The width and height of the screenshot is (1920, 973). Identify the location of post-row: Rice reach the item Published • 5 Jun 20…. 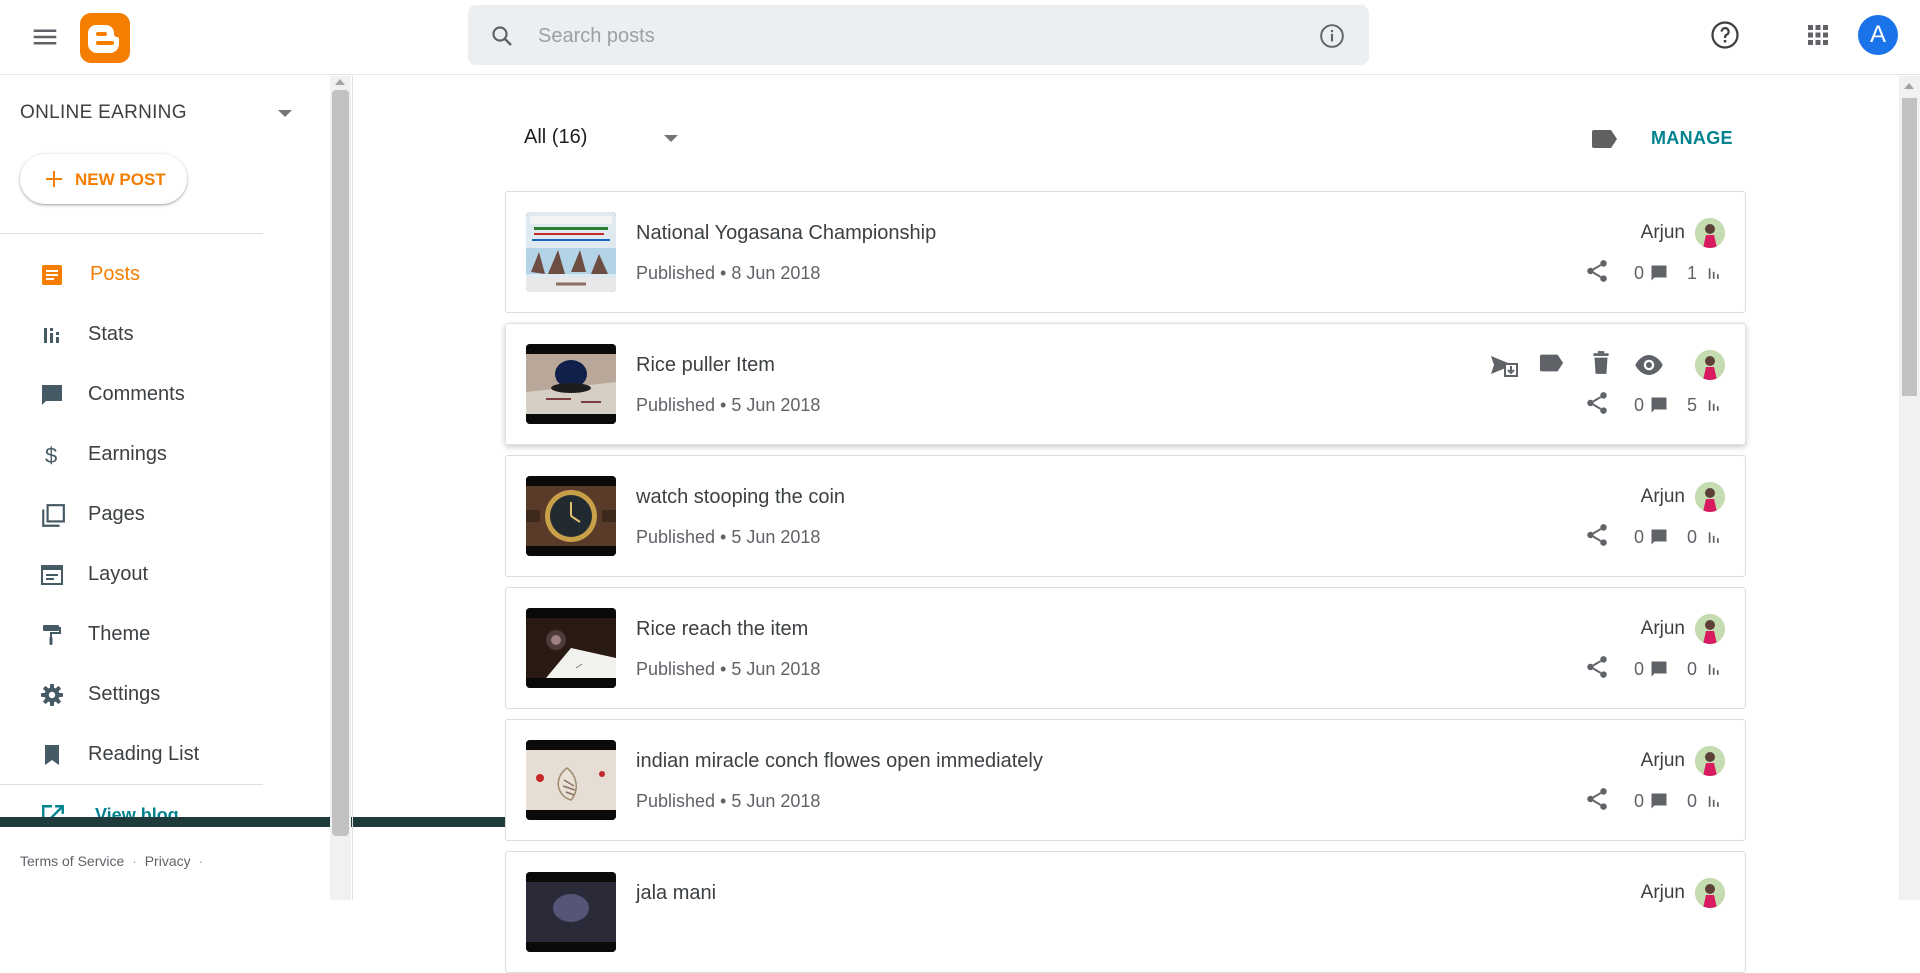
(1125, 648).